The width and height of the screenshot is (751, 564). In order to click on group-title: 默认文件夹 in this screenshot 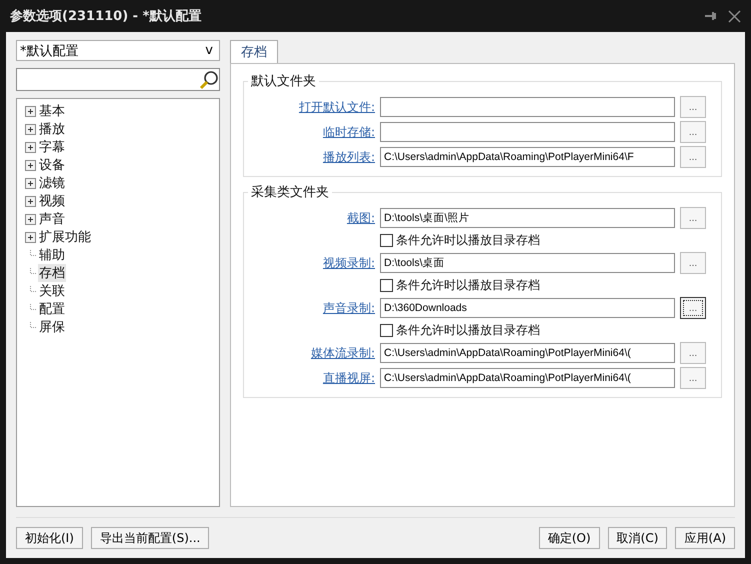, I will do `click(283, 81)`.